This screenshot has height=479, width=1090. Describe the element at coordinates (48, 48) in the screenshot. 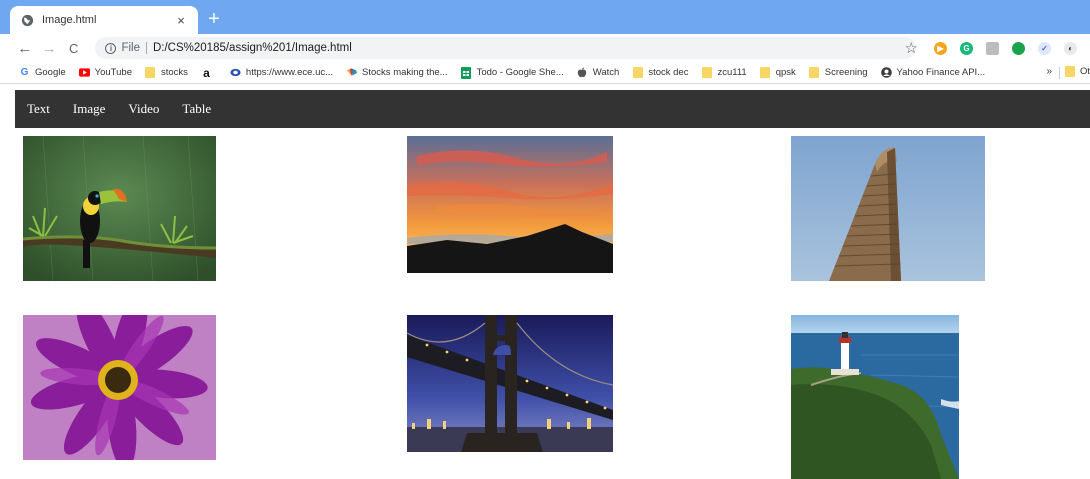

I see `forward-button: →` at that location.